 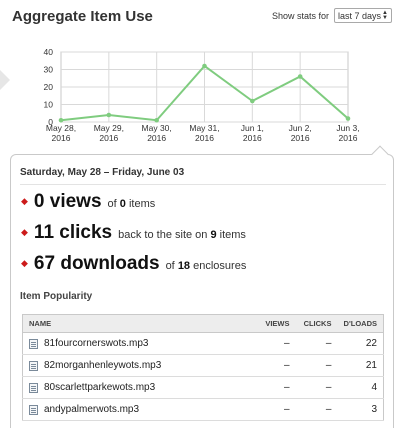 I want to click on views-detail: of 0 items, so click(x=131, y=204).